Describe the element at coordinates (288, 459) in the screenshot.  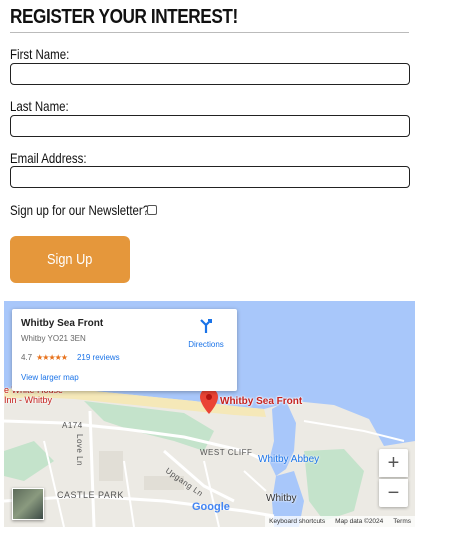
I see `poi-whitby-abbey: Whitby Abbey` at that location.